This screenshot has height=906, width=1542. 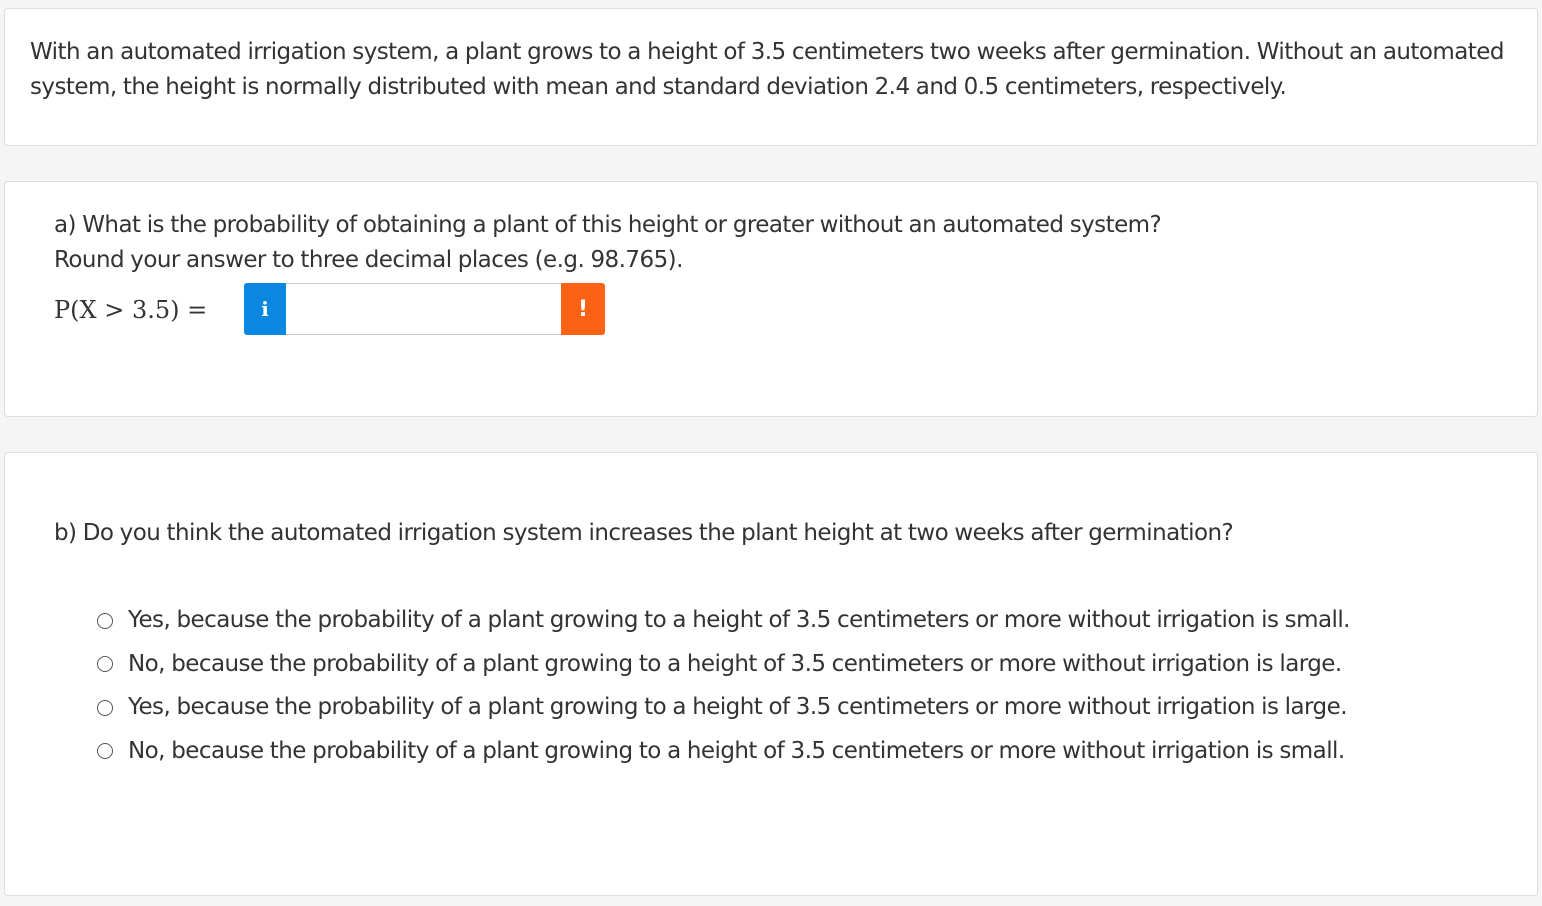 I want to click on probability-expression-row: P(X > 3.5) =, so click(x=149, y=310).